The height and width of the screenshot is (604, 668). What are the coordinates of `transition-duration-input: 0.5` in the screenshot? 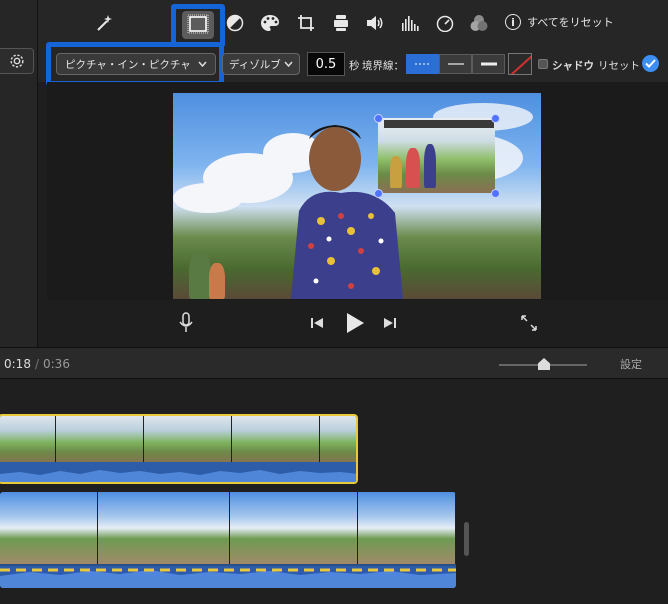 It's located at (326, 64).